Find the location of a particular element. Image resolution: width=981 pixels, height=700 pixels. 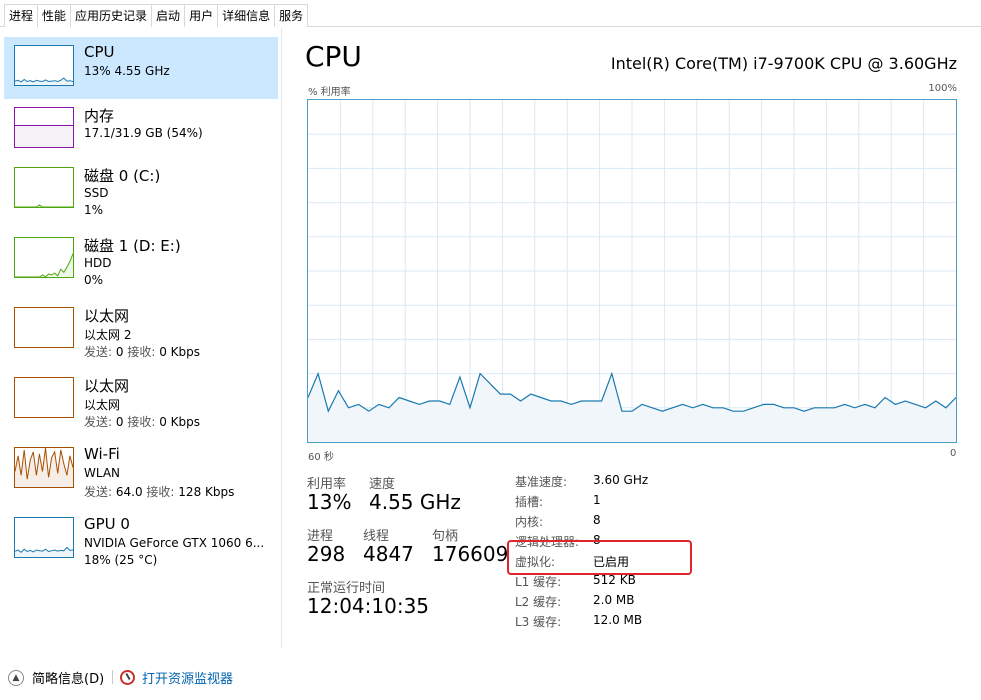

sidebar-item-subtitle: 13% 4.55 GHz is located at coordinates (127, 71).